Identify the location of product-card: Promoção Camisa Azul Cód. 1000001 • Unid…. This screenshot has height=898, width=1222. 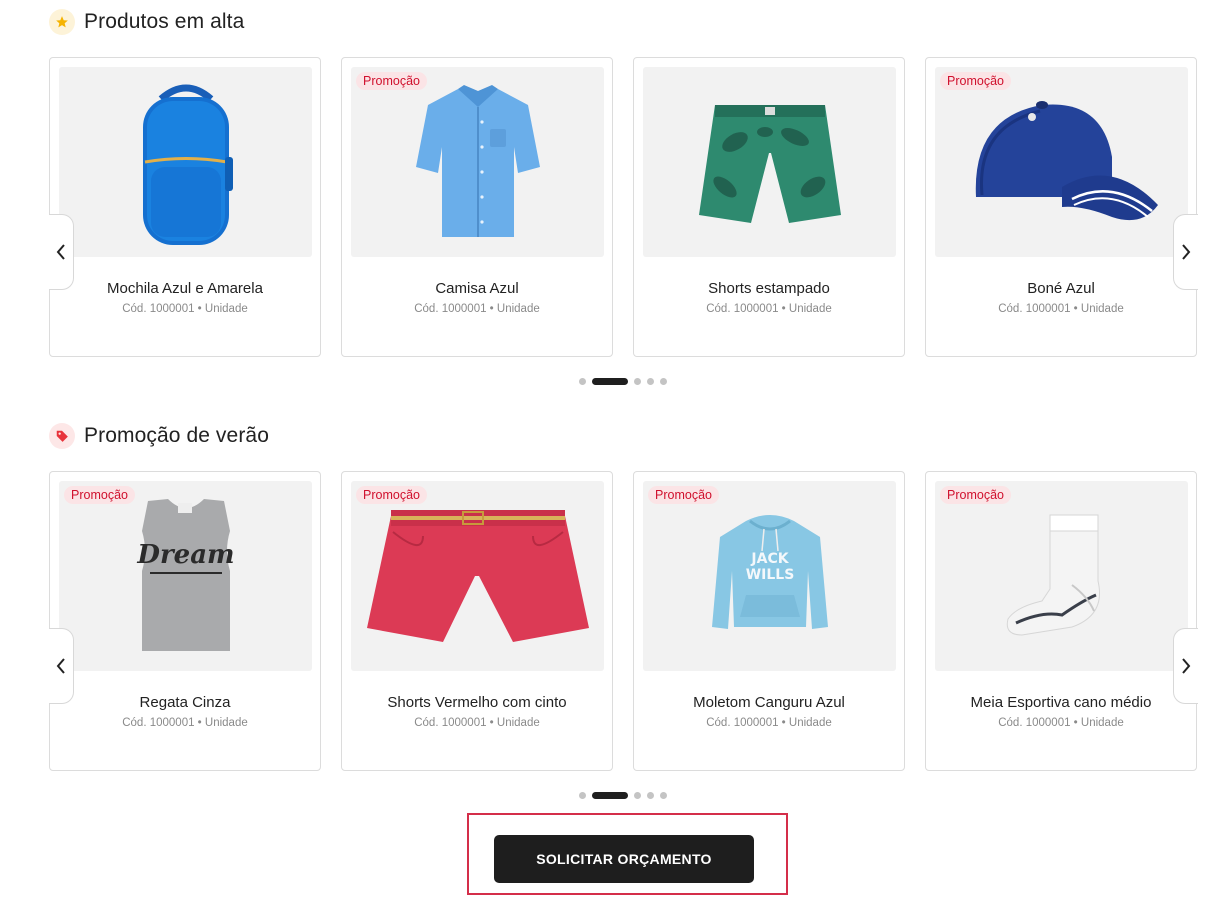
(477, 207).